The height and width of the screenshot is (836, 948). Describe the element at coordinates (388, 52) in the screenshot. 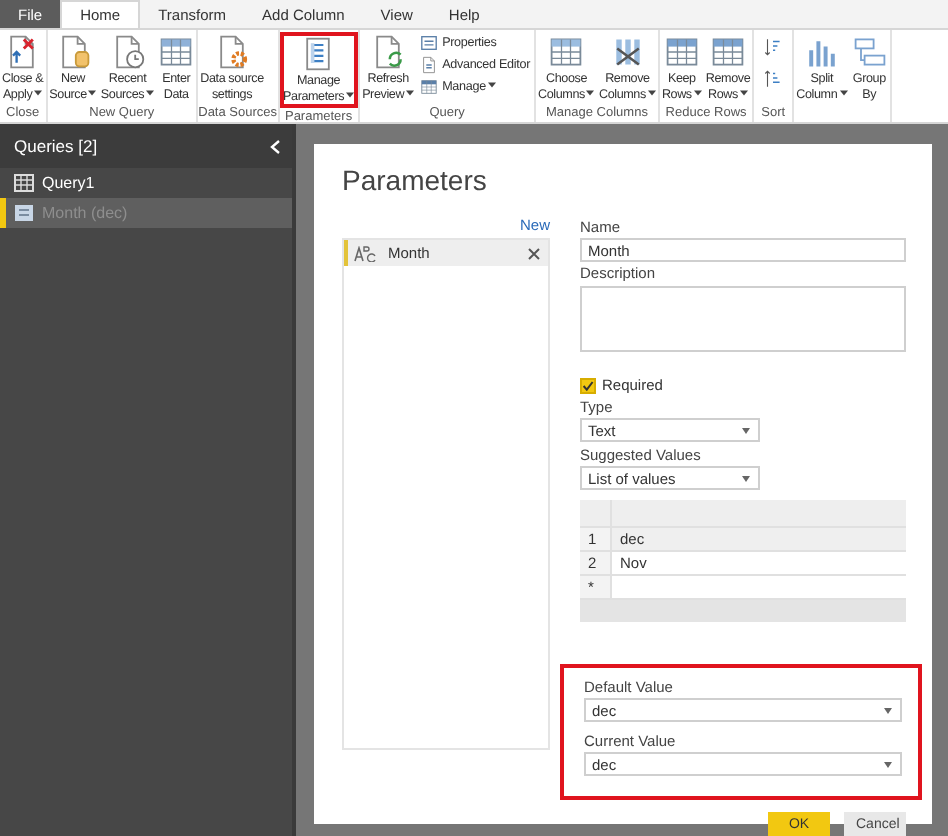

I see `refresh-icon` at that location.